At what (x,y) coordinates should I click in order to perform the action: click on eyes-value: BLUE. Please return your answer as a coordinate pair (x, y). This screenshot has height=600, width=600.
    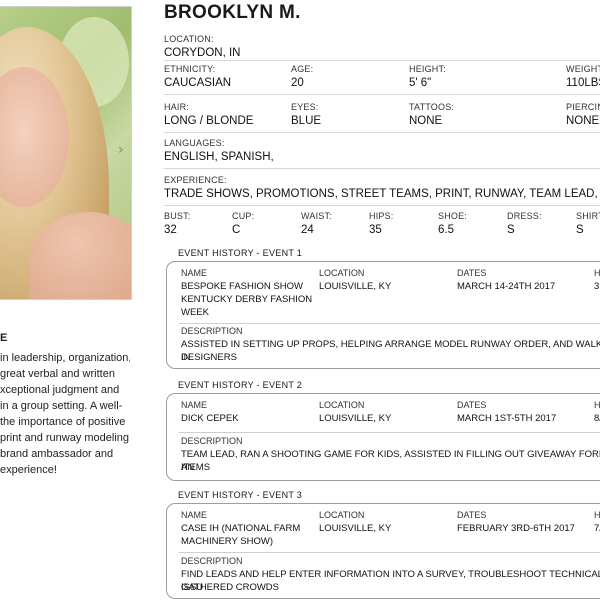
    Looking at the image, I should click on (306, 121).